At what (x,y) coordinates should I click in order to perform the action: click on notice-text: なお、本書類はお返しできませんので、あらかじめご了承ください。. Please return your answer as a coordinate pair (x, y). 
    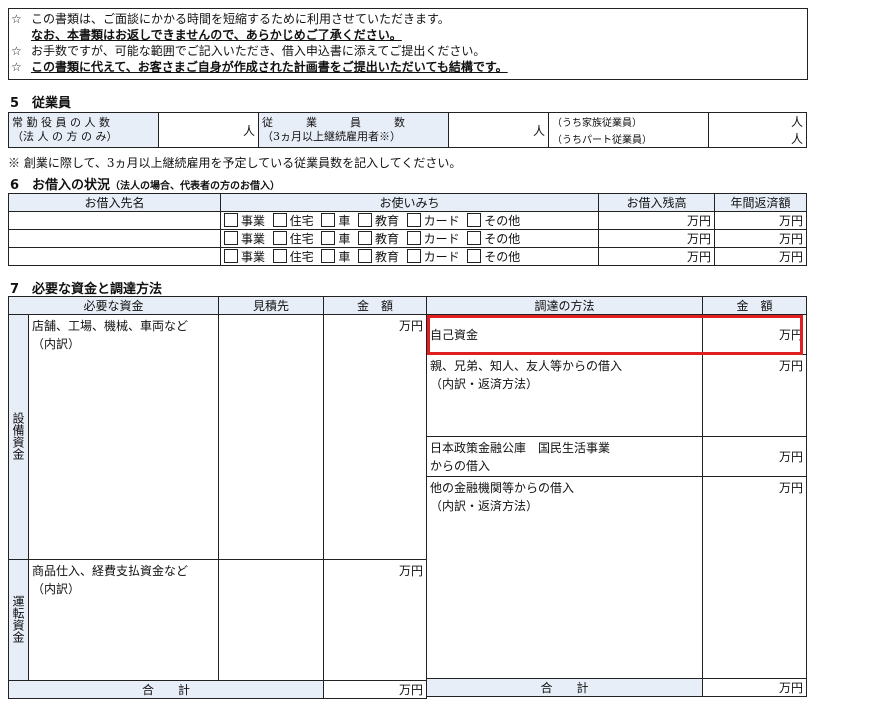
    Looking at the image, I should click on (216, 35).